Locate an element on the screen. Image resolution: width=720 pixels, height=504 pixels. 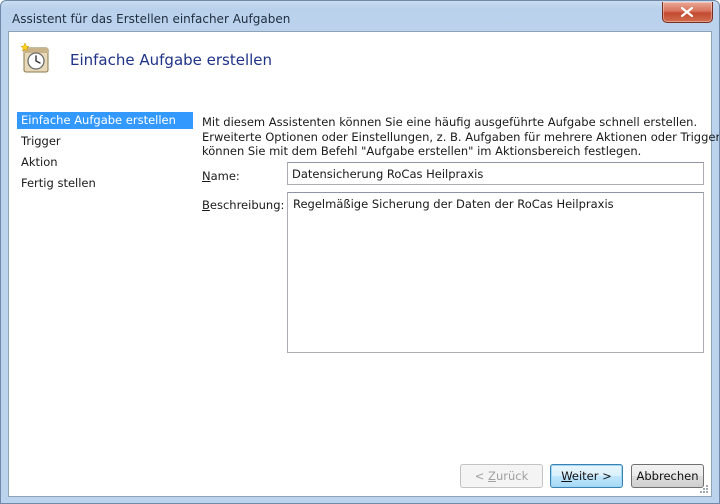
close-button is located at coordinates (687, 12).